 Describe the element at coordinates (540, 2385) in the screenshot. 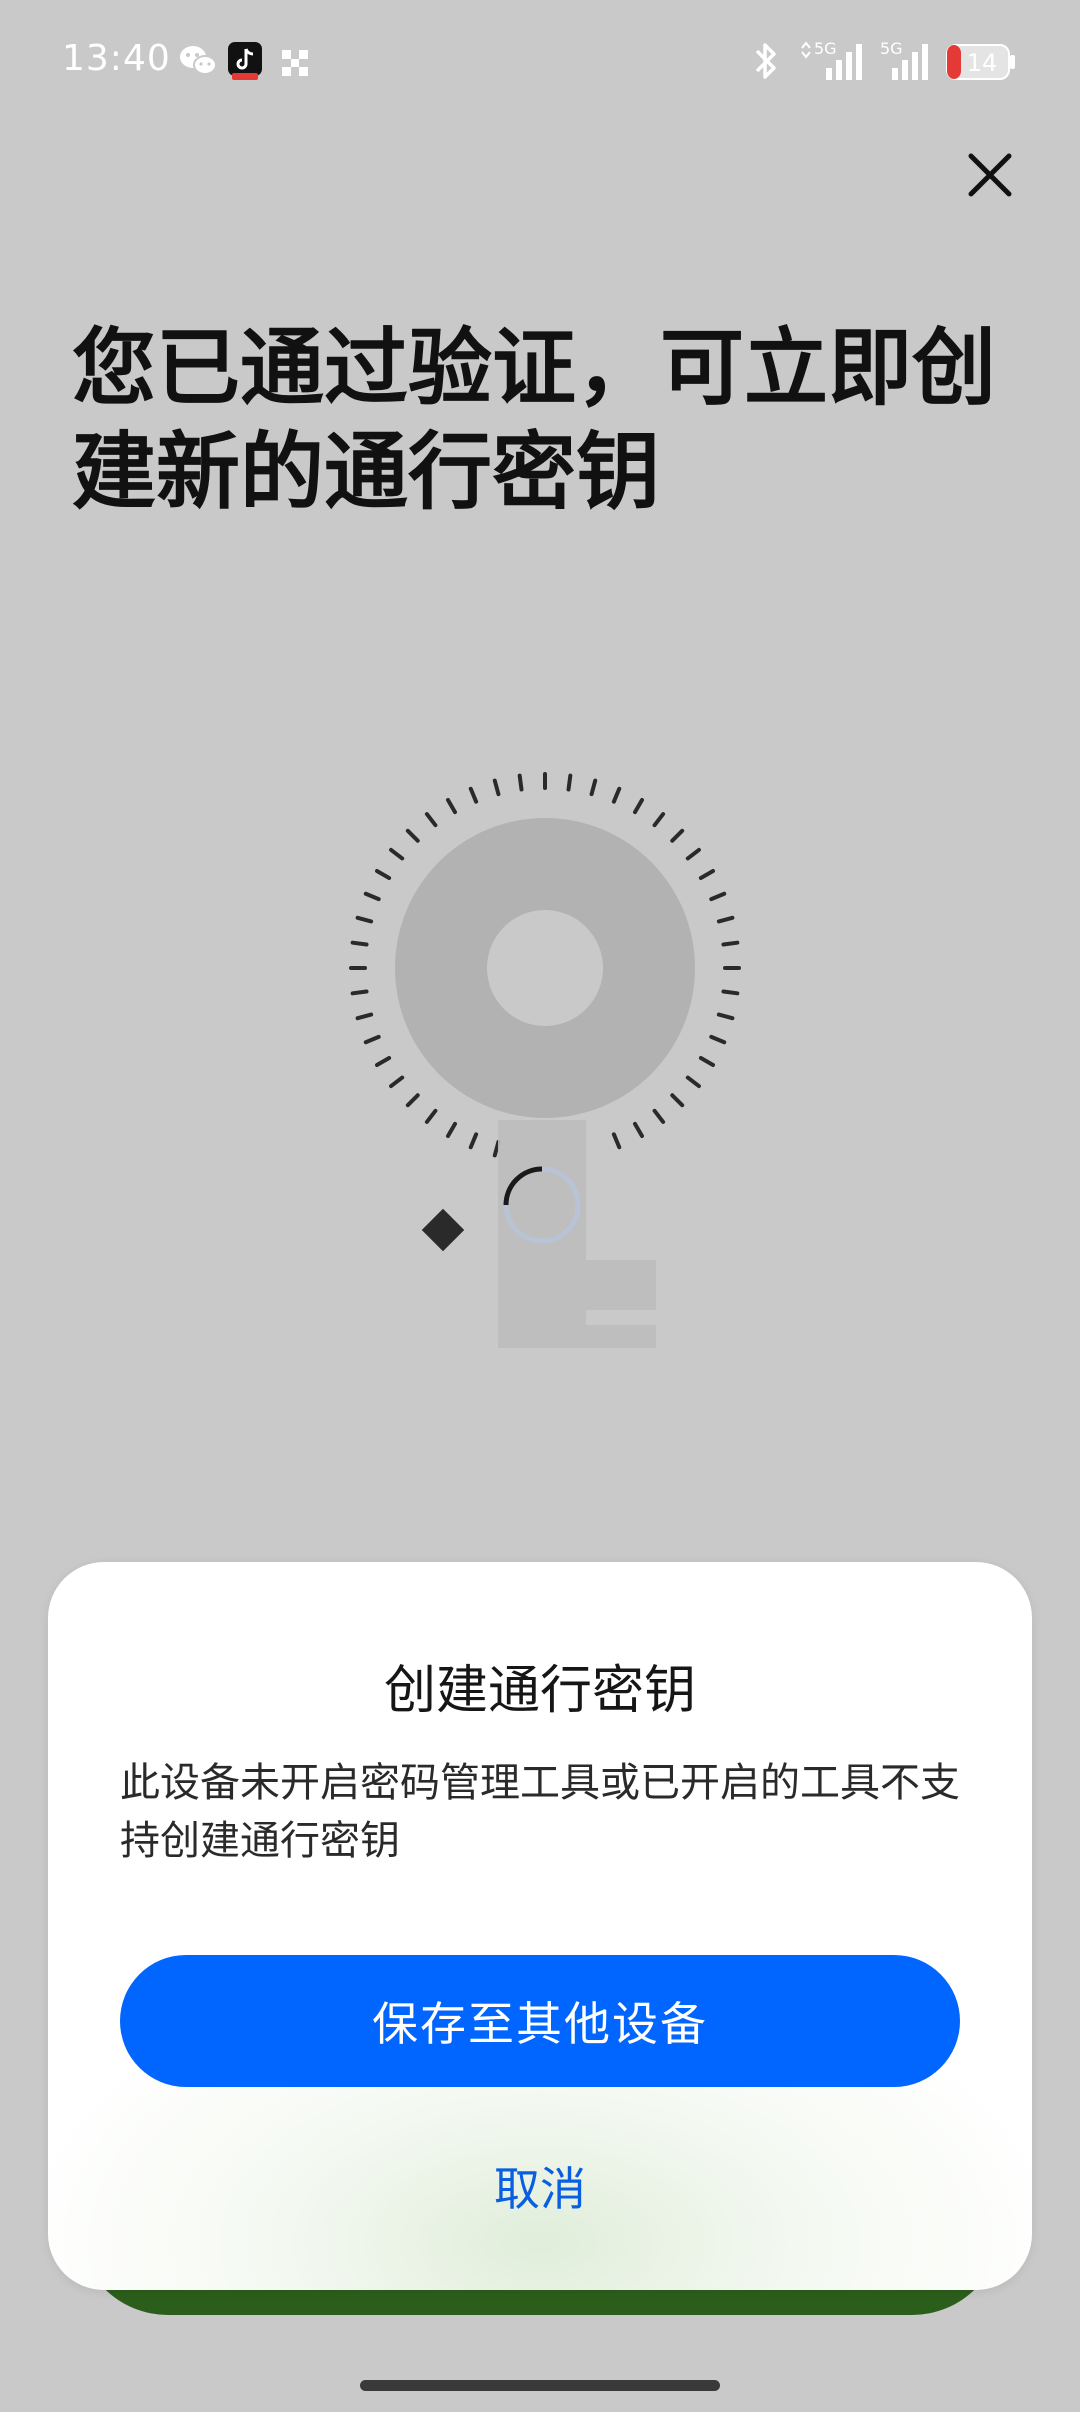

I see `home-indicator` at that location.